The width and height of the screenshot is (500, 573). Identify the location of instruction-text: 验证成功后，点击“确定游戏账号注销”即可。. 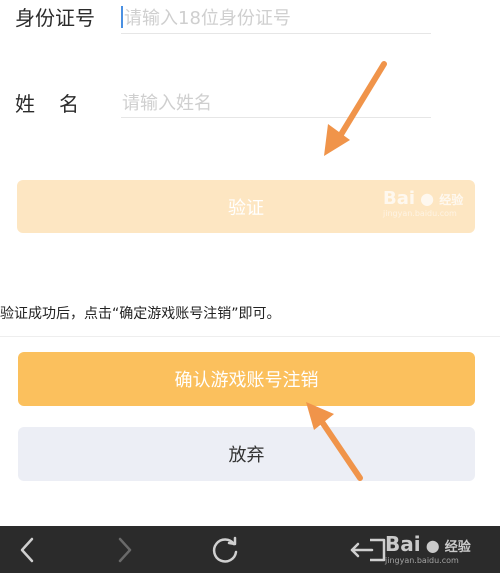
(140, 314).